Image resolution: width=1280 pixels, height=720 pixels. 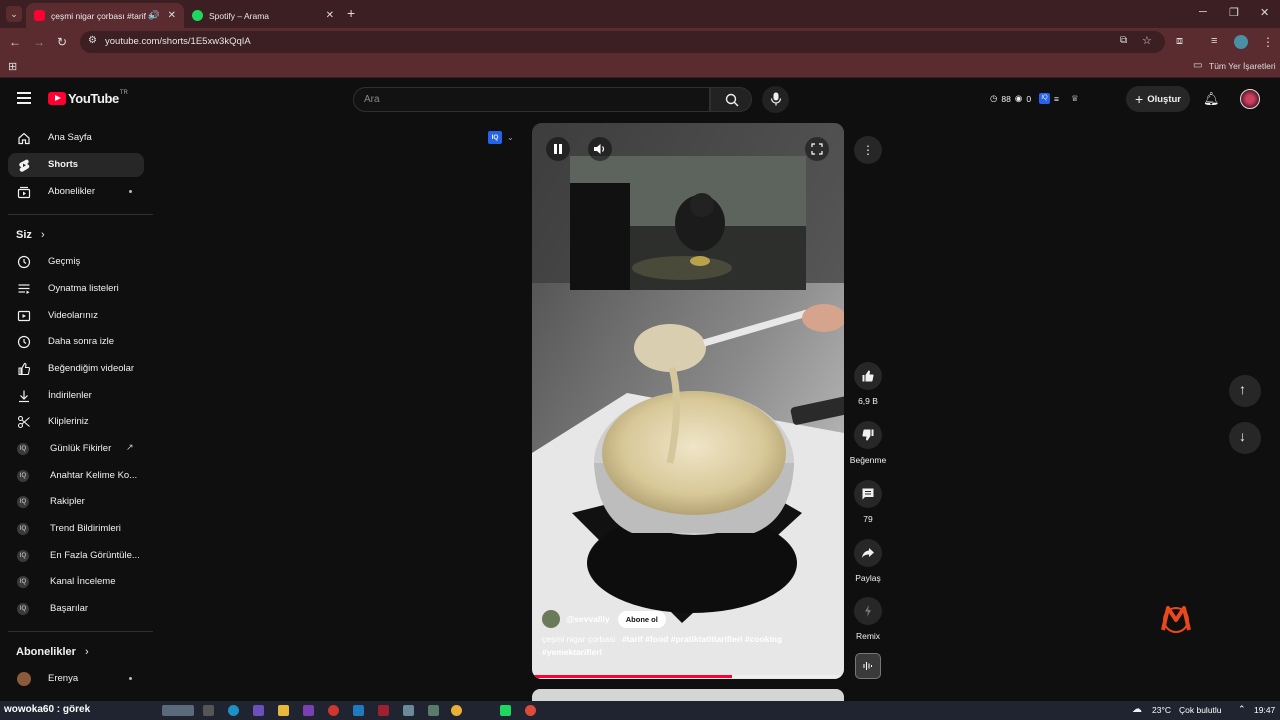 I want to click on reload-icon: ↻, so click(x=62, y=42).